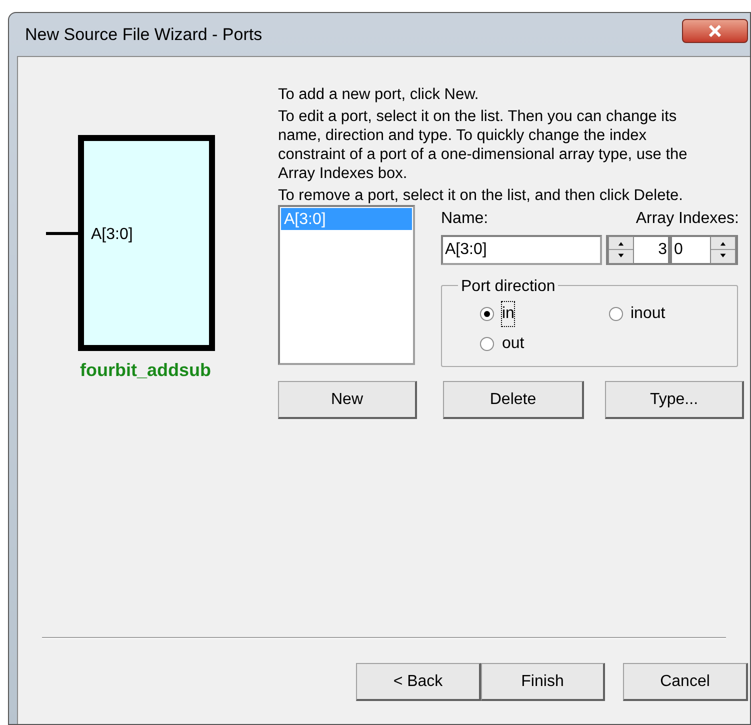  I want to click on cancel-button: Cancel, so click(685, 682).